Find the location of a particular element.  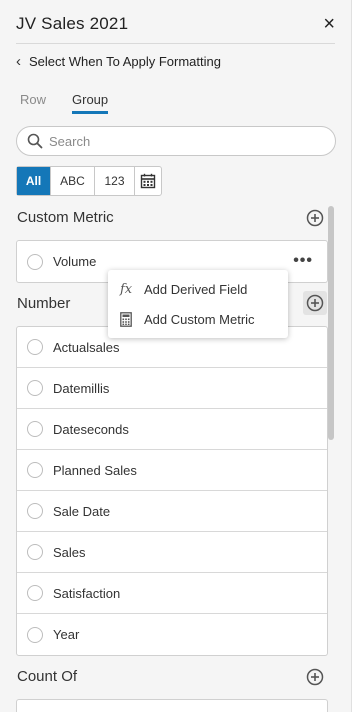

tab-bar: Row Group is located at coordinates (77, 103).